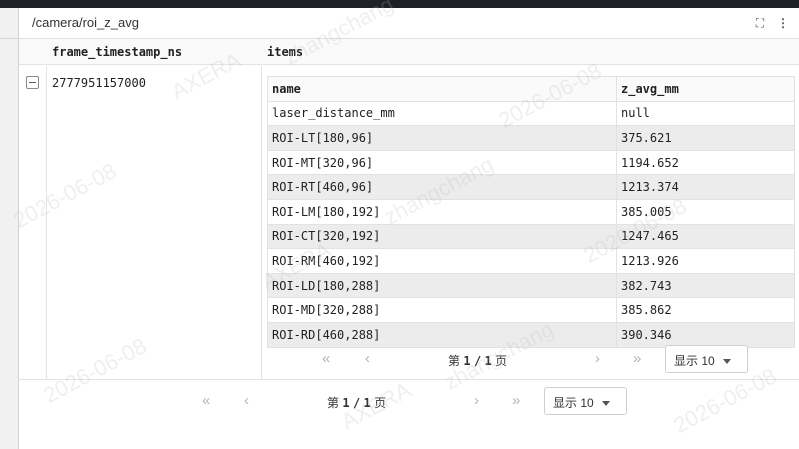 The width and height of the screenshot is (799, 449). Describe the element at coordinates (760, 23) in the screenshot. I see `fullscreen-icon: ⛶` at that location.